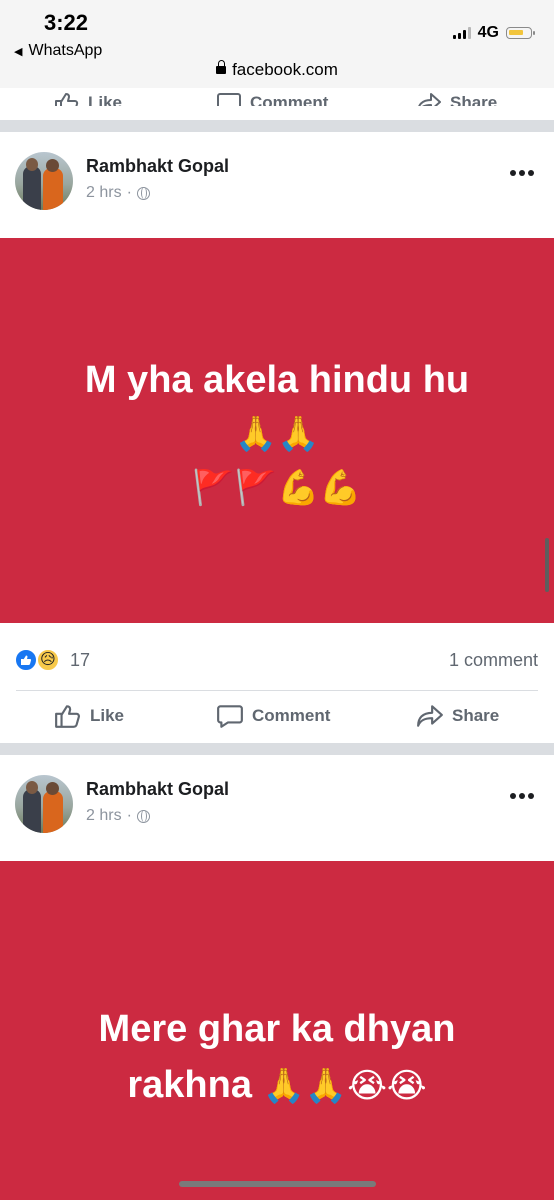  What do you see at coordinates (89, 716) in the screenshot?
I see `like-button: Like` at bounding box center [89, 716].